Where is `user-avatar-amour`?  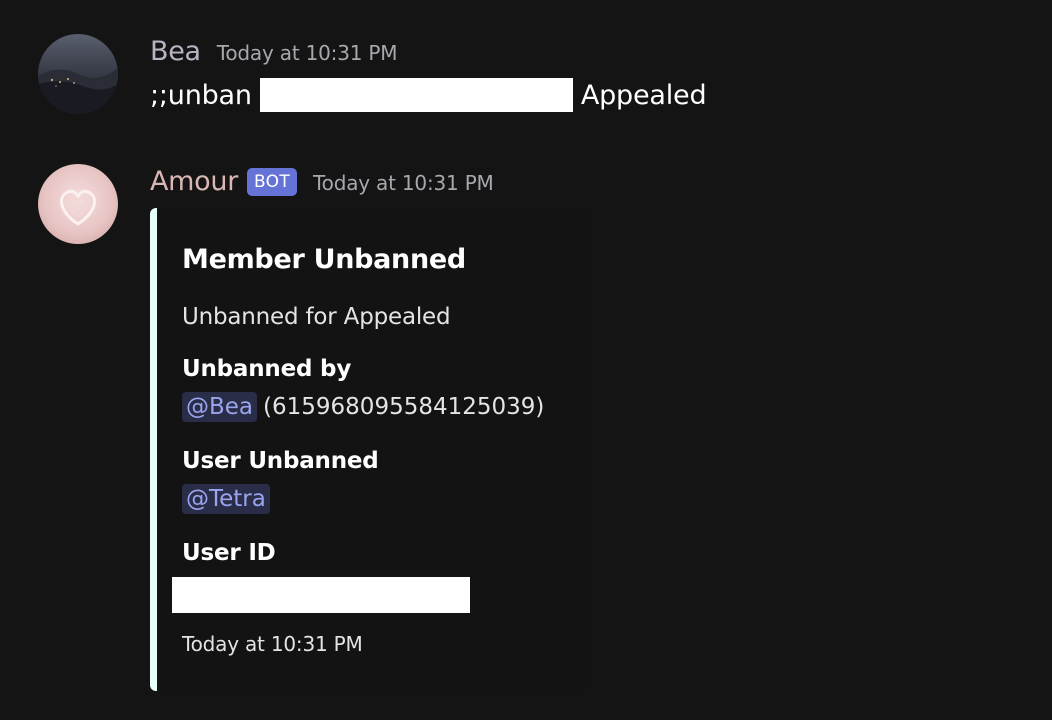 user-avatar-amour is located at coordinates (78, 204).